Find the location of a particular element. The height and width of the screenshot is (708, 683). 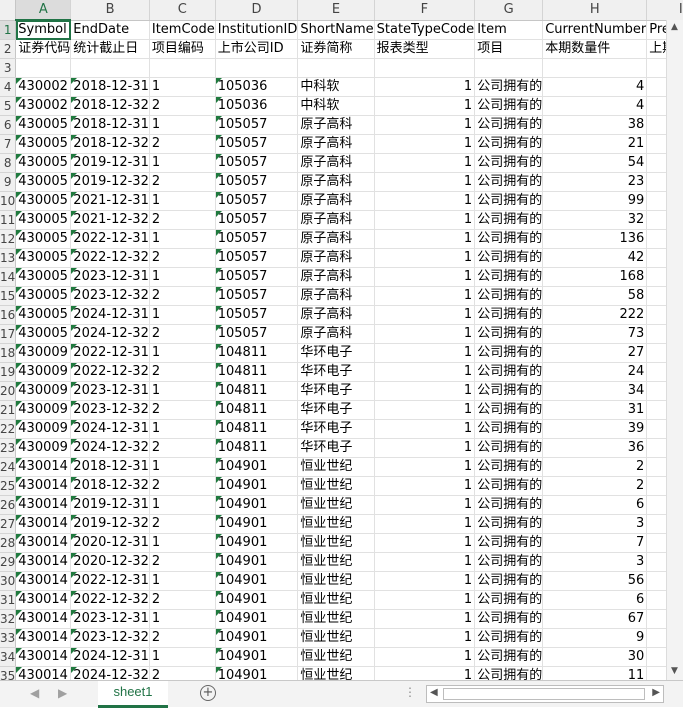

cell-b13: 2022-12-32 is located at coordinates (110, 258).